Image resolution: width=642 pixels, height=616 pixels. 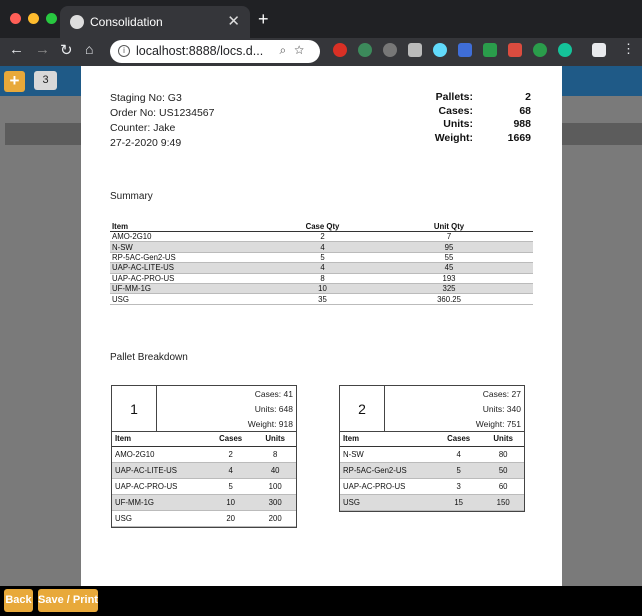 I want to click on back-button: Back, so click(x=18, y=600).